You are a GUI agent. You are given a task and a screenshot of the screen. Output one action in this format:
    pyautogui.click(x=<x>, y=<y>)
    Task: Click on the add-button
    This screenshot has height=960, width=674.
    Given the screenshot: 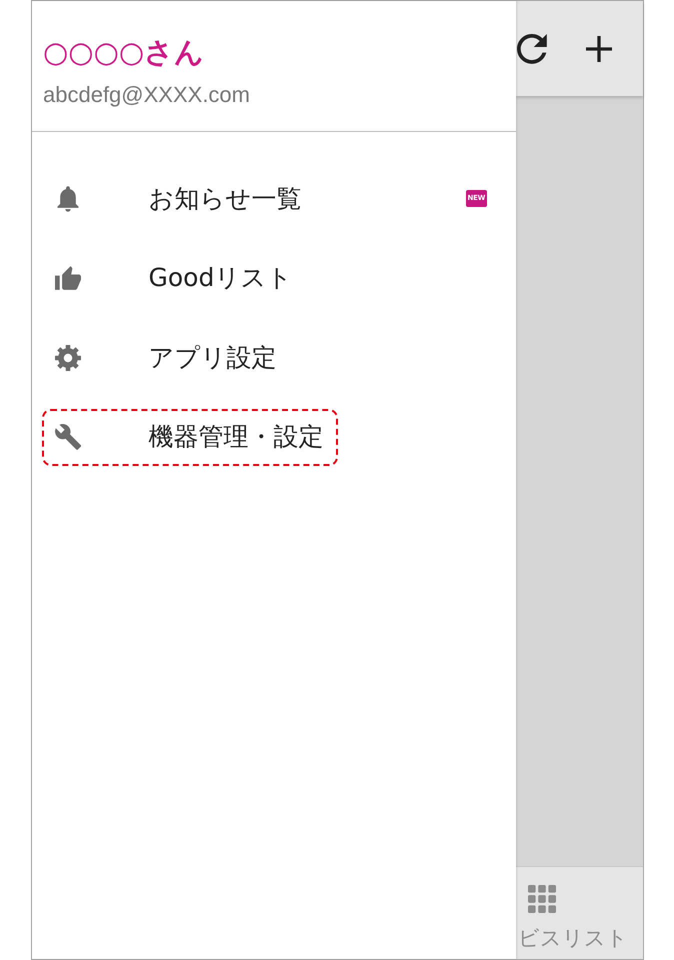 What is the action you would take?
    pyautogui.click(x=599, y=49)
    